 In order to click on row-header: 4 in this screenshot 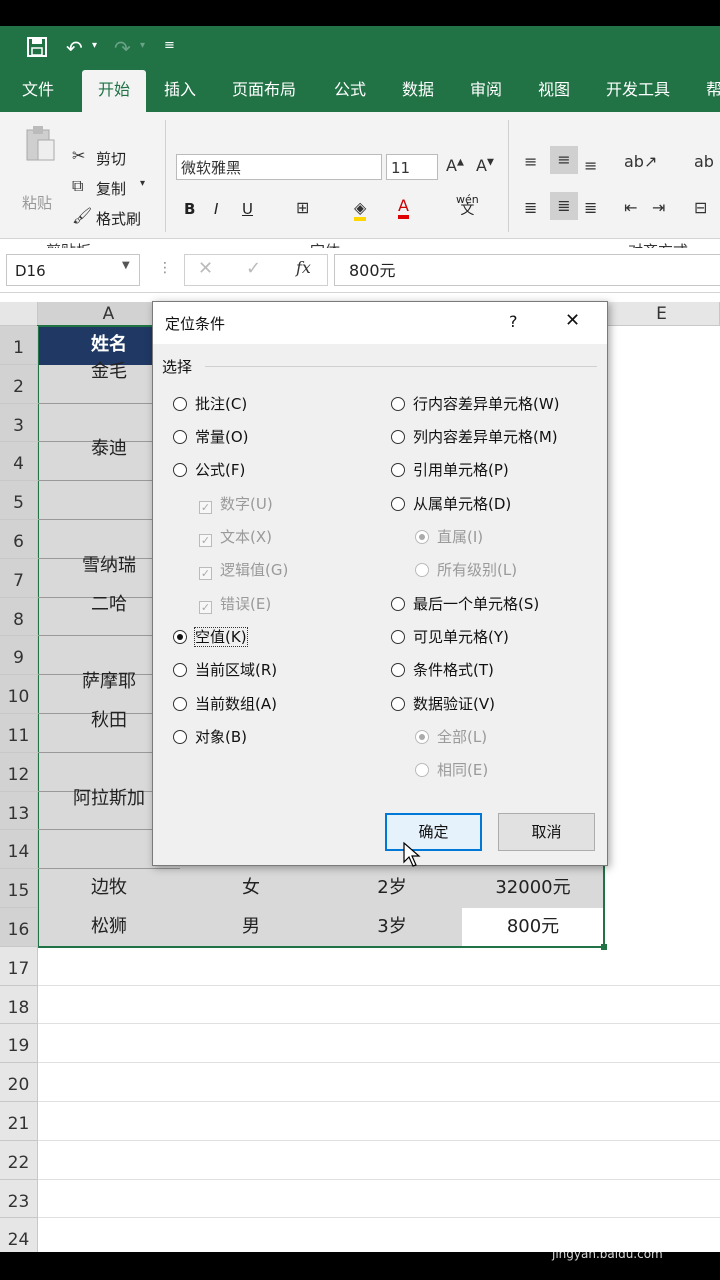, I will do `click(19, 462)`.